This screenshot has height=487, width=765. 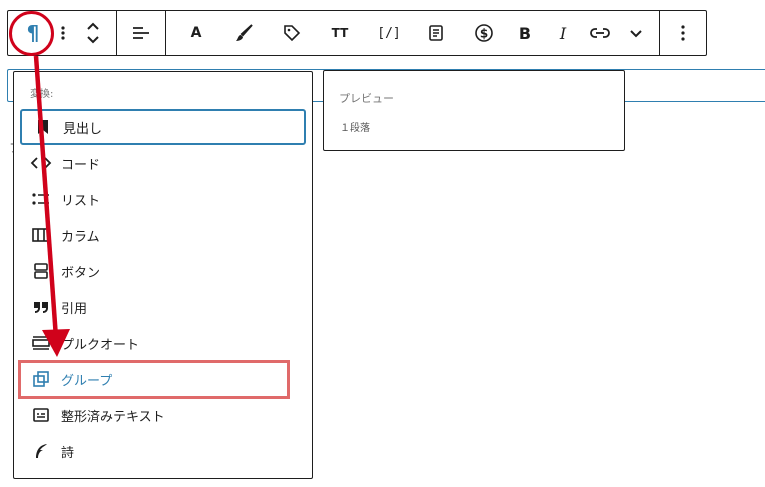 I want to click on transform-verse-label: 詩, so click(x=68, y=453).